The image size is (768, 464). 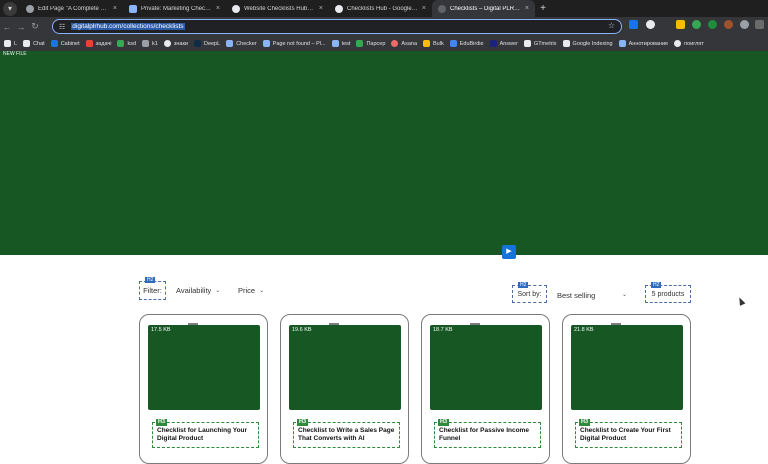 I want to click on site-info-icon: ☷, so click(x=62, y=27).